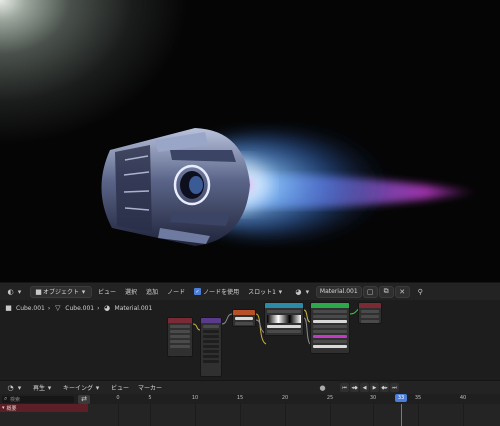 Image resolution: width=500 pixels, height=426 pixels. Describe the element at coordinates (175, 187) in the screenshot. I see `engine-body` at that location.